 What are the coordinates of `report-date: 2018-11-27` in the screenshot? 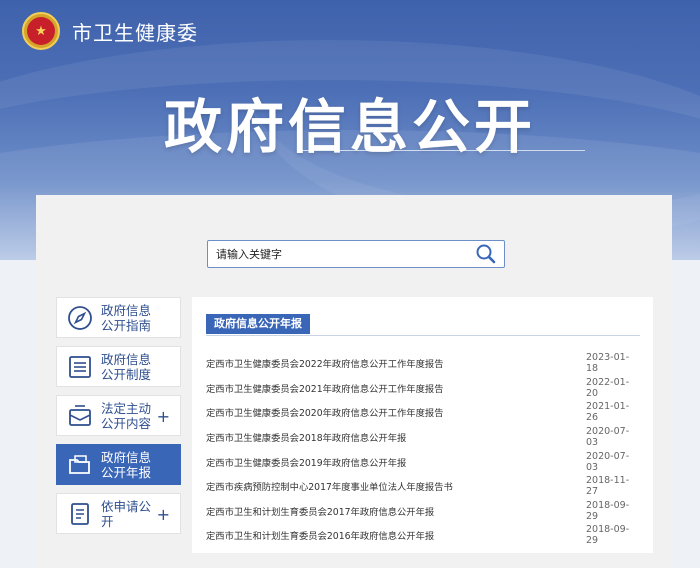 It's located at (608, 486).